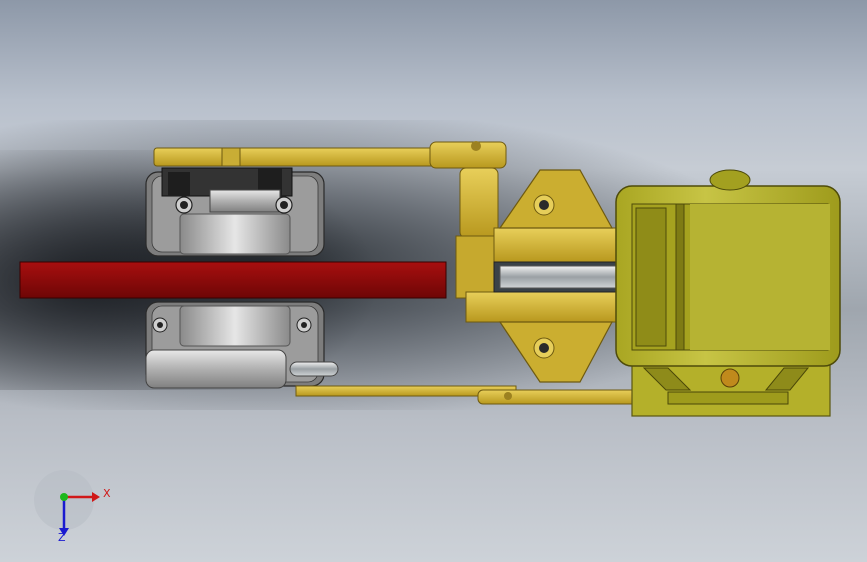 The height and width of the screenshot is (562, 867). Describe the element at coordinates (242, 345) in the screenshot. I see `lower-caliper-housing` at that location.